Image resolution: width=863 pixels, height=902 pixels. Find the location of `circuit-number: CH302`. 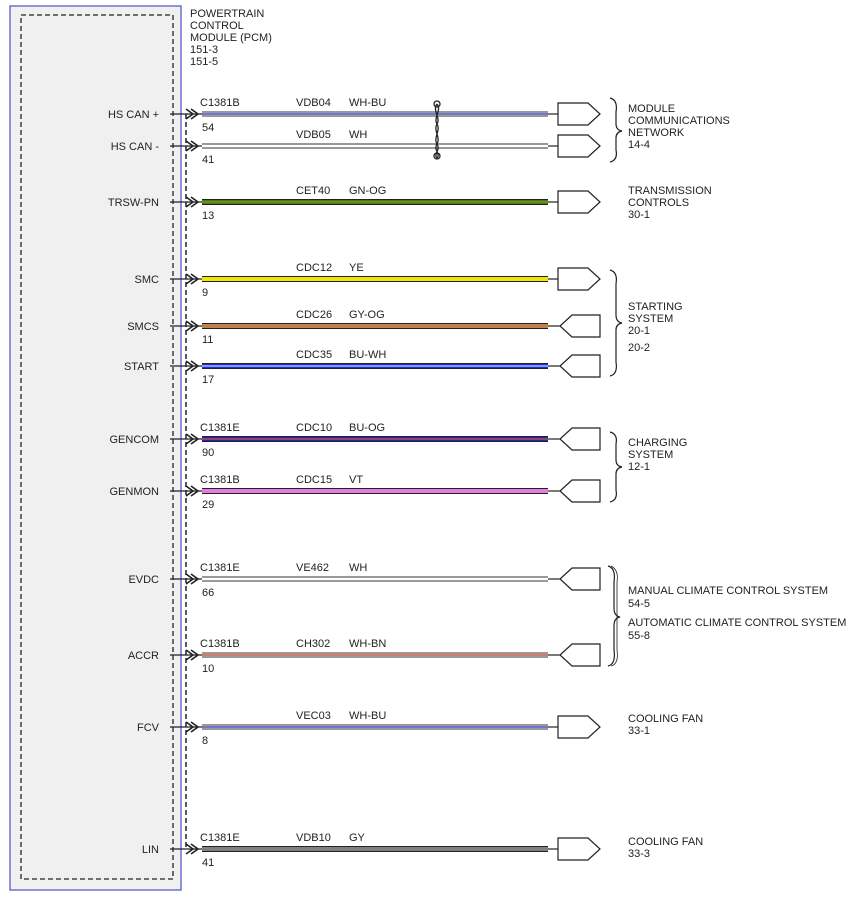

circuit-number: CH302 is located at coordinates (313, 644).